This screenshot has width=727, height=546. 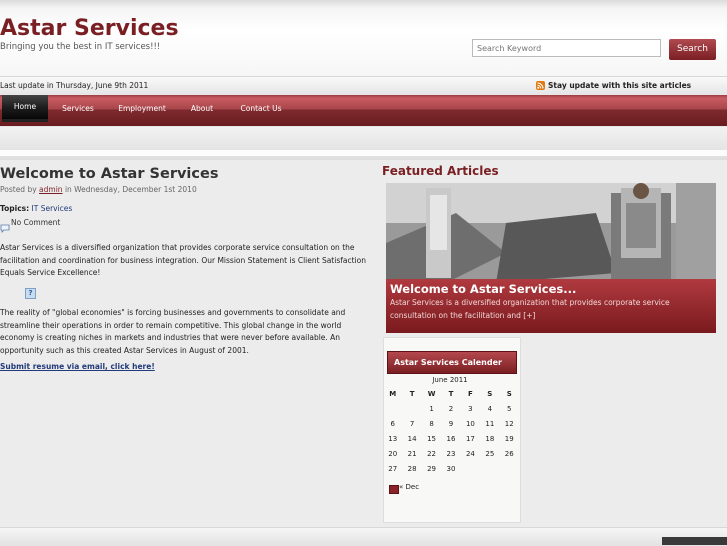 I want to click on weekday-header: W, so click(x=431, y=393).